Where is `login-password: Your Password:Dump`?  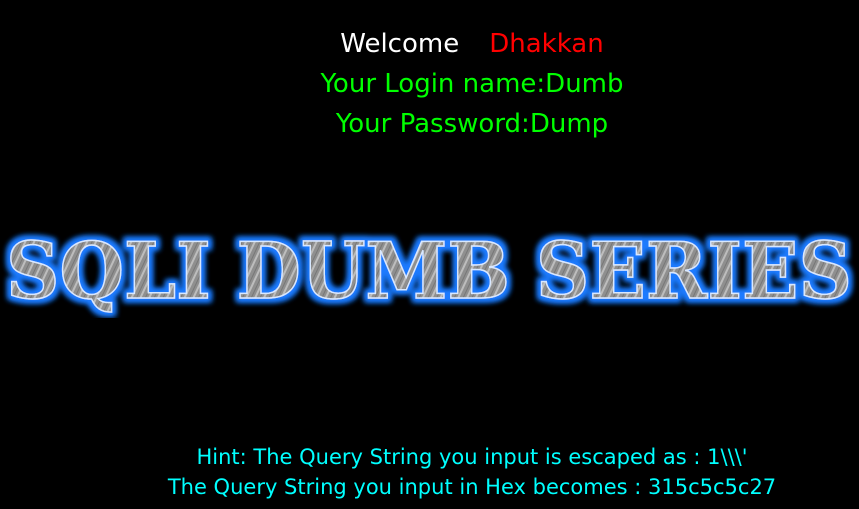 login-password: Your Password:Dump is located at coordinates (472, 124).